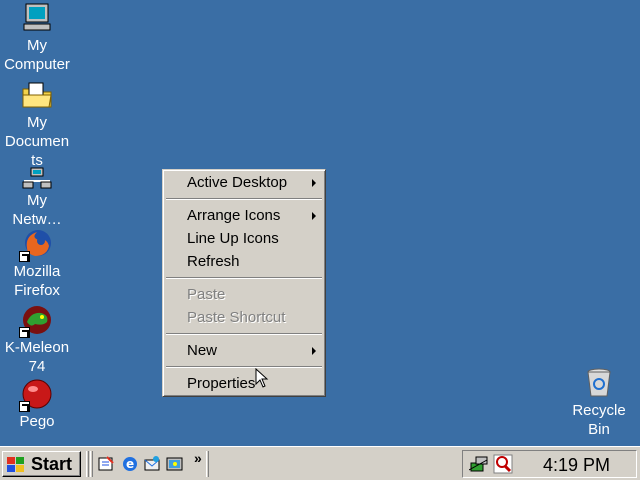 Image resolution: width=640 pixels, height=480 pixels. I want to click on menu-item-arrange-icons: Arrange Icons, so click(244, 216).